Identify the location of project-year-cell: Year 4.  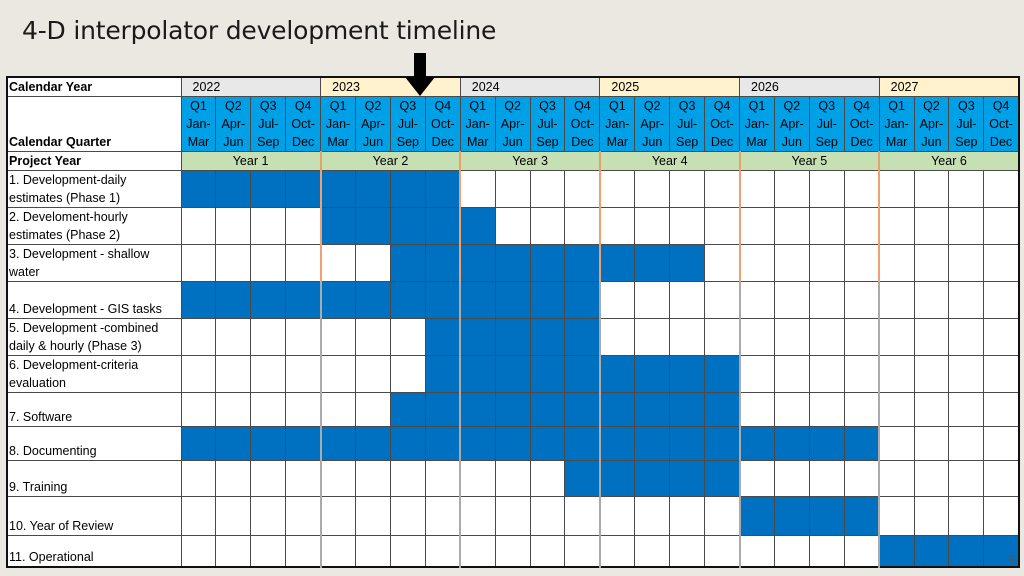
(669, 161).